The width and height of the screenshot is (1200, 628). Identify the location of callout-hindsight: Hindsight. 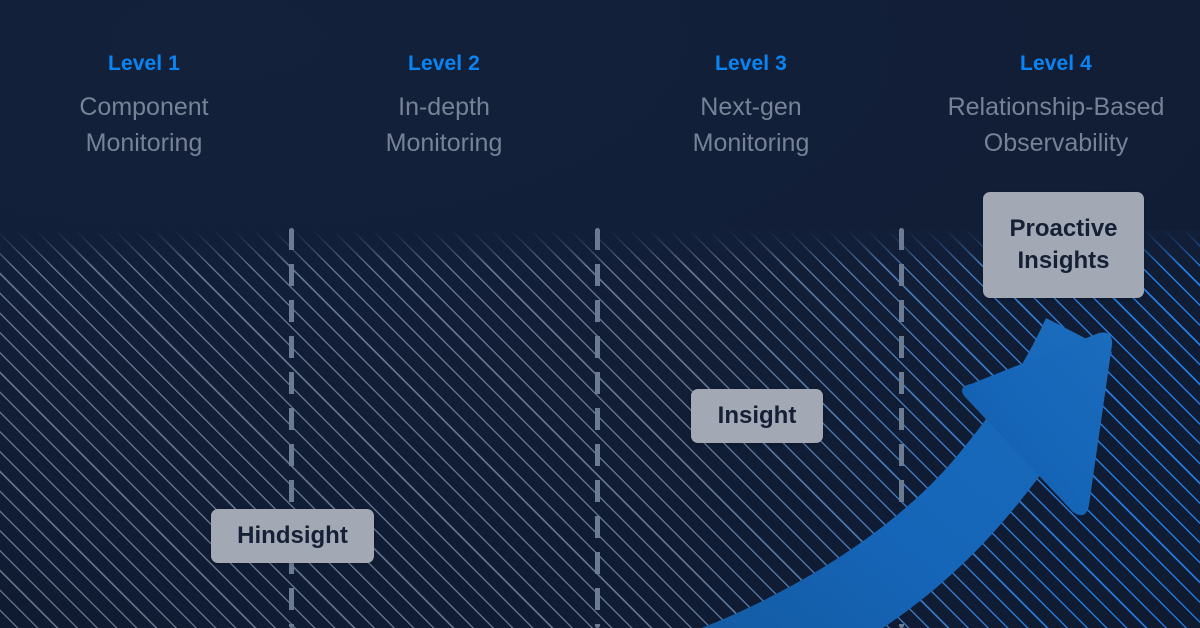
(292, 536).